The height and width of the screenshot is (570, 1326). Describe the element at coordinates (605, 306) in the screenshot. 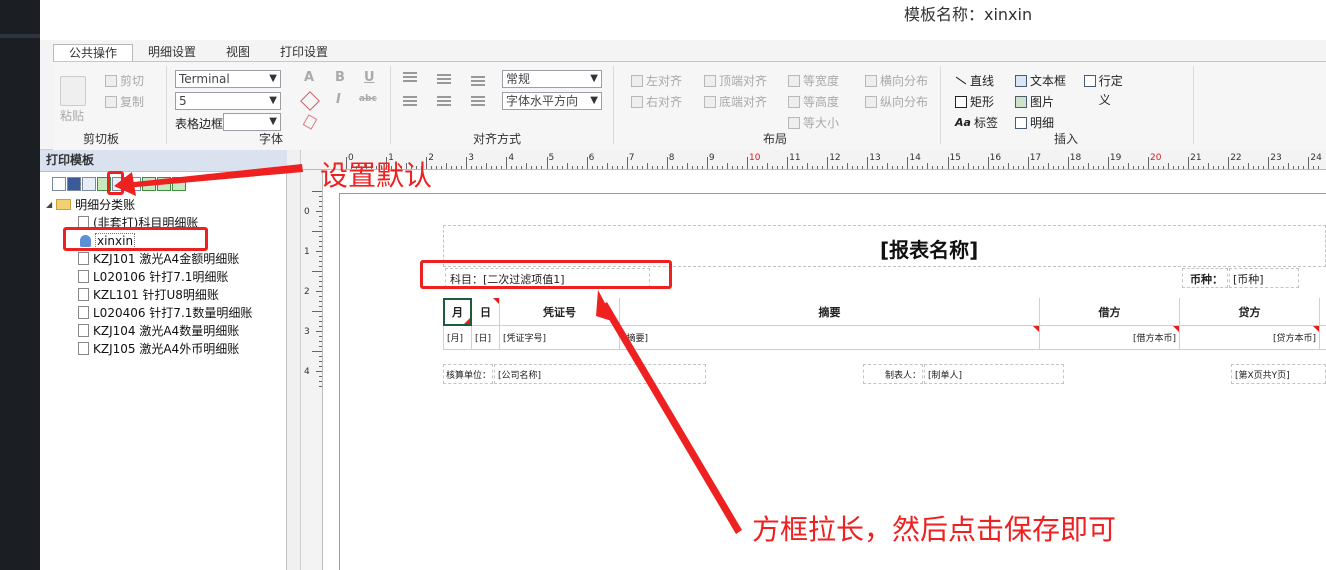

I see `arrow-to-subject-head` at that location.